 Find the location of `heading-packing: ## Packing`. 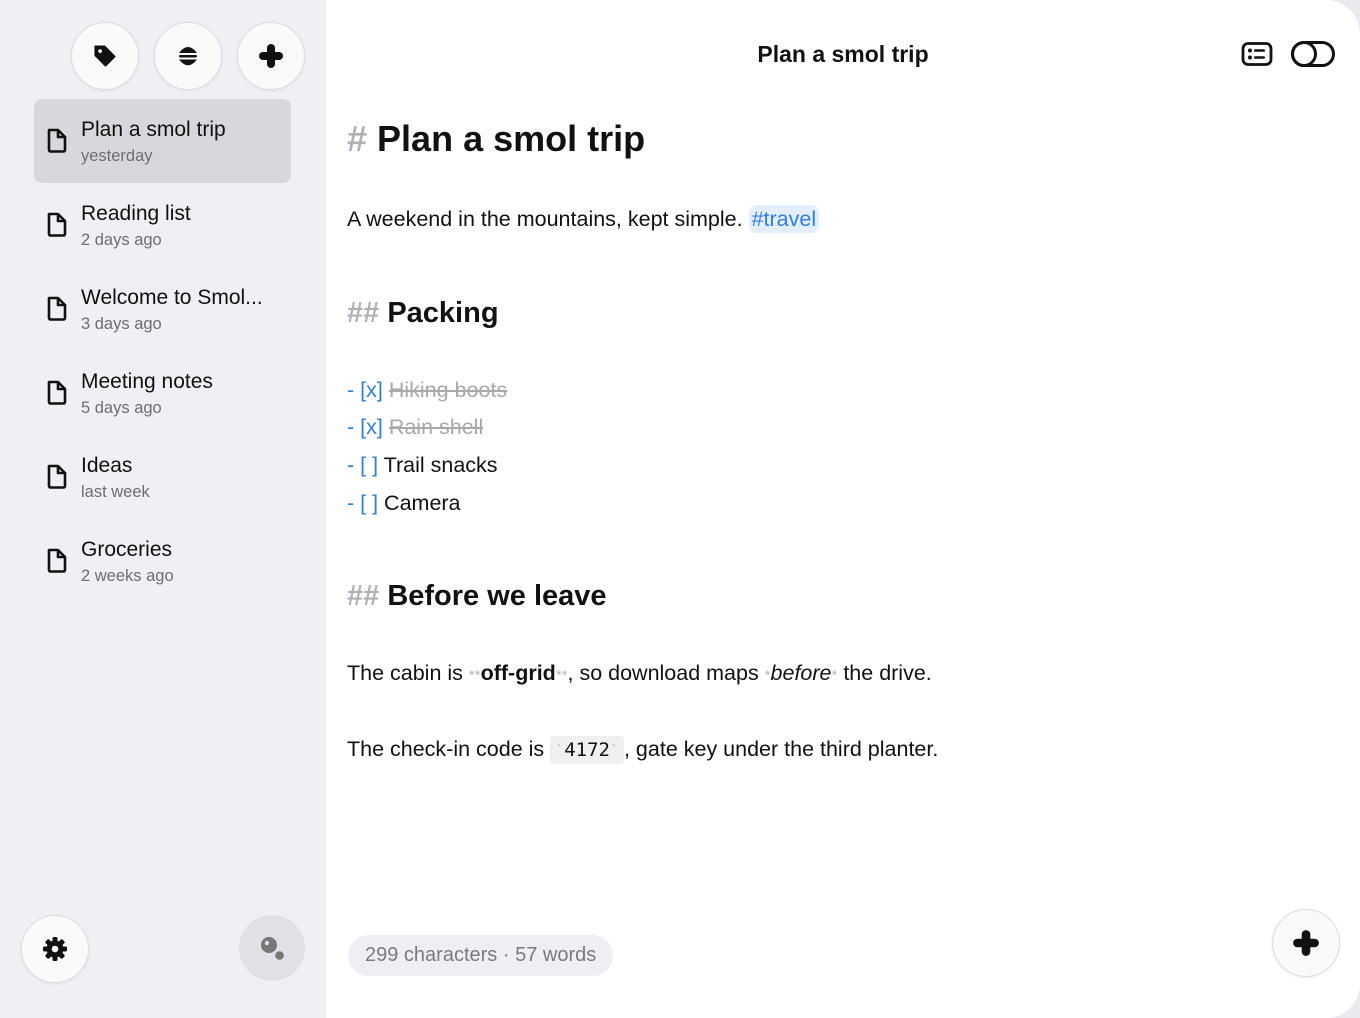

heading-packing: ## Packing is located at coordinates (423, 313).